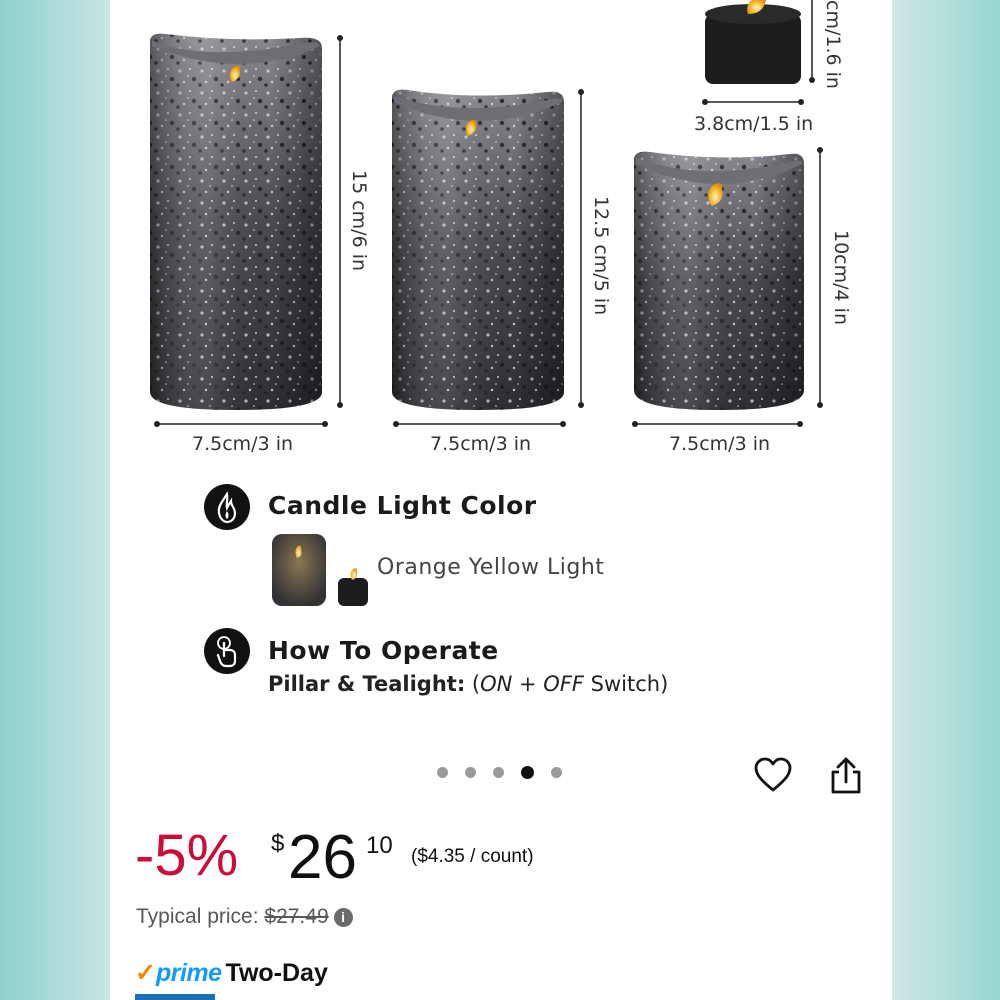 The image size is (1000, 1000). Describe the element at coordinates (322, 857) in the screenshot. I see `price-whole: 26` at that location.